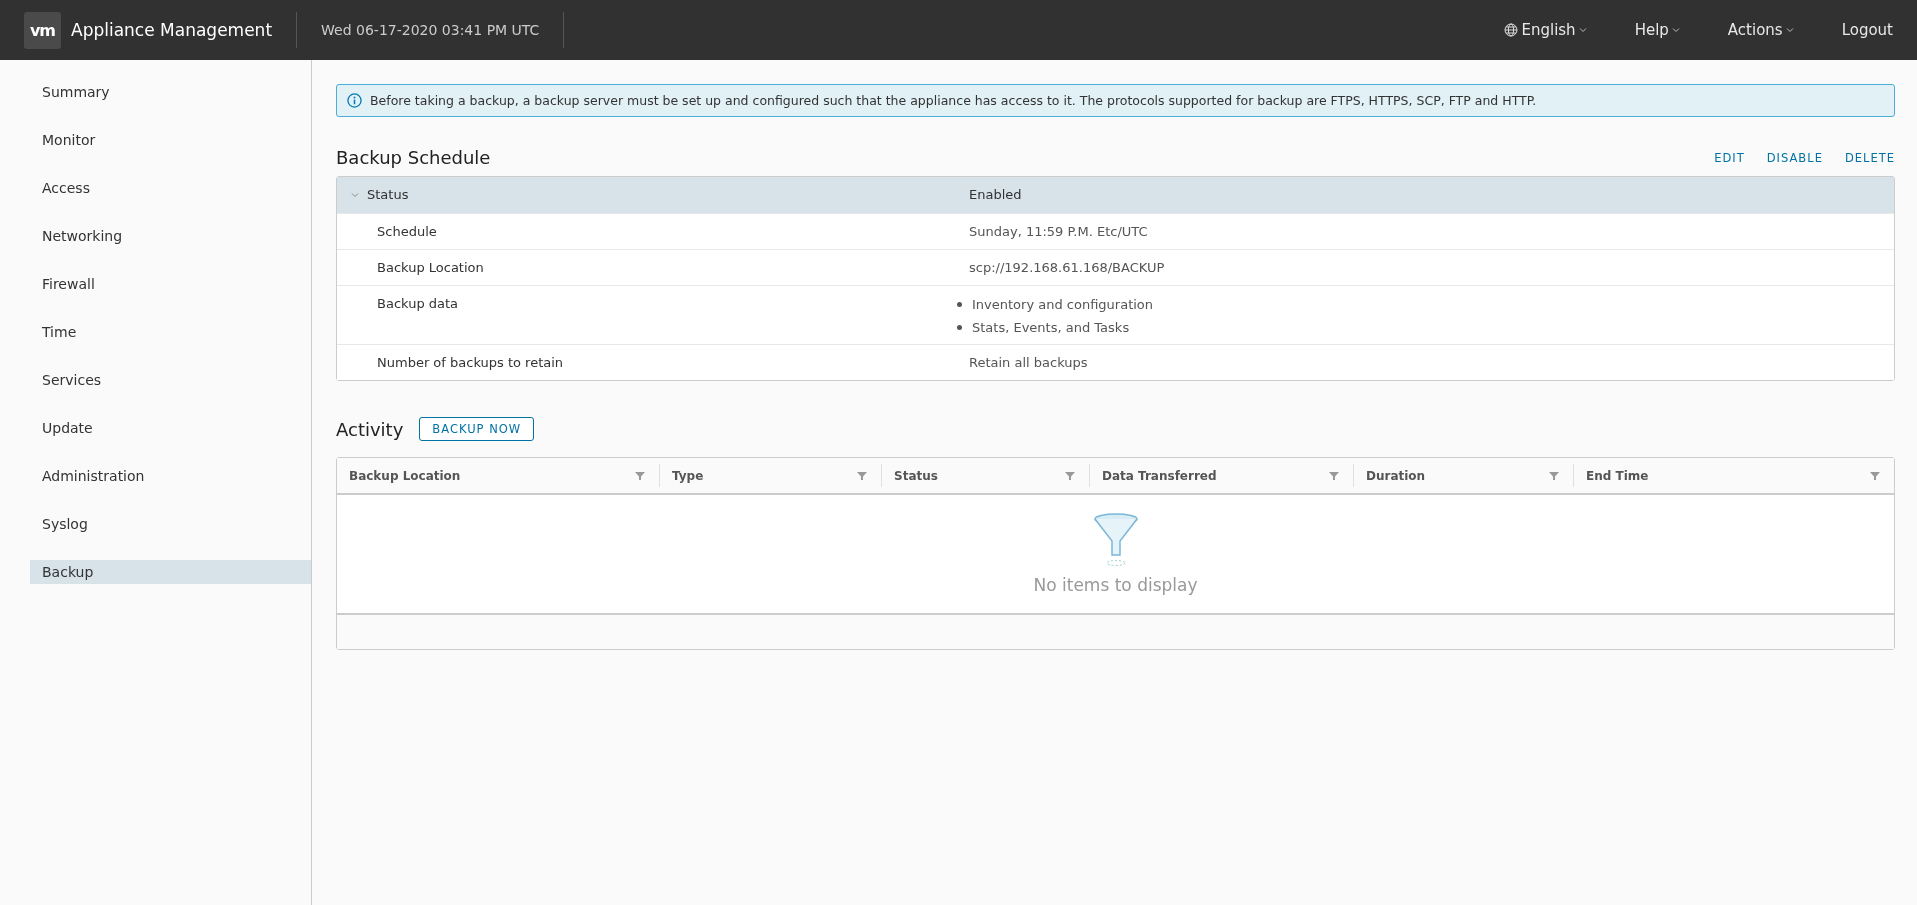 The width and height of the screenshot is (1917, 905). What do you see at coordinates (1794, 157) in the screenshot?
I see `action-link: DISABLE` at bounding box center [1794, 157].